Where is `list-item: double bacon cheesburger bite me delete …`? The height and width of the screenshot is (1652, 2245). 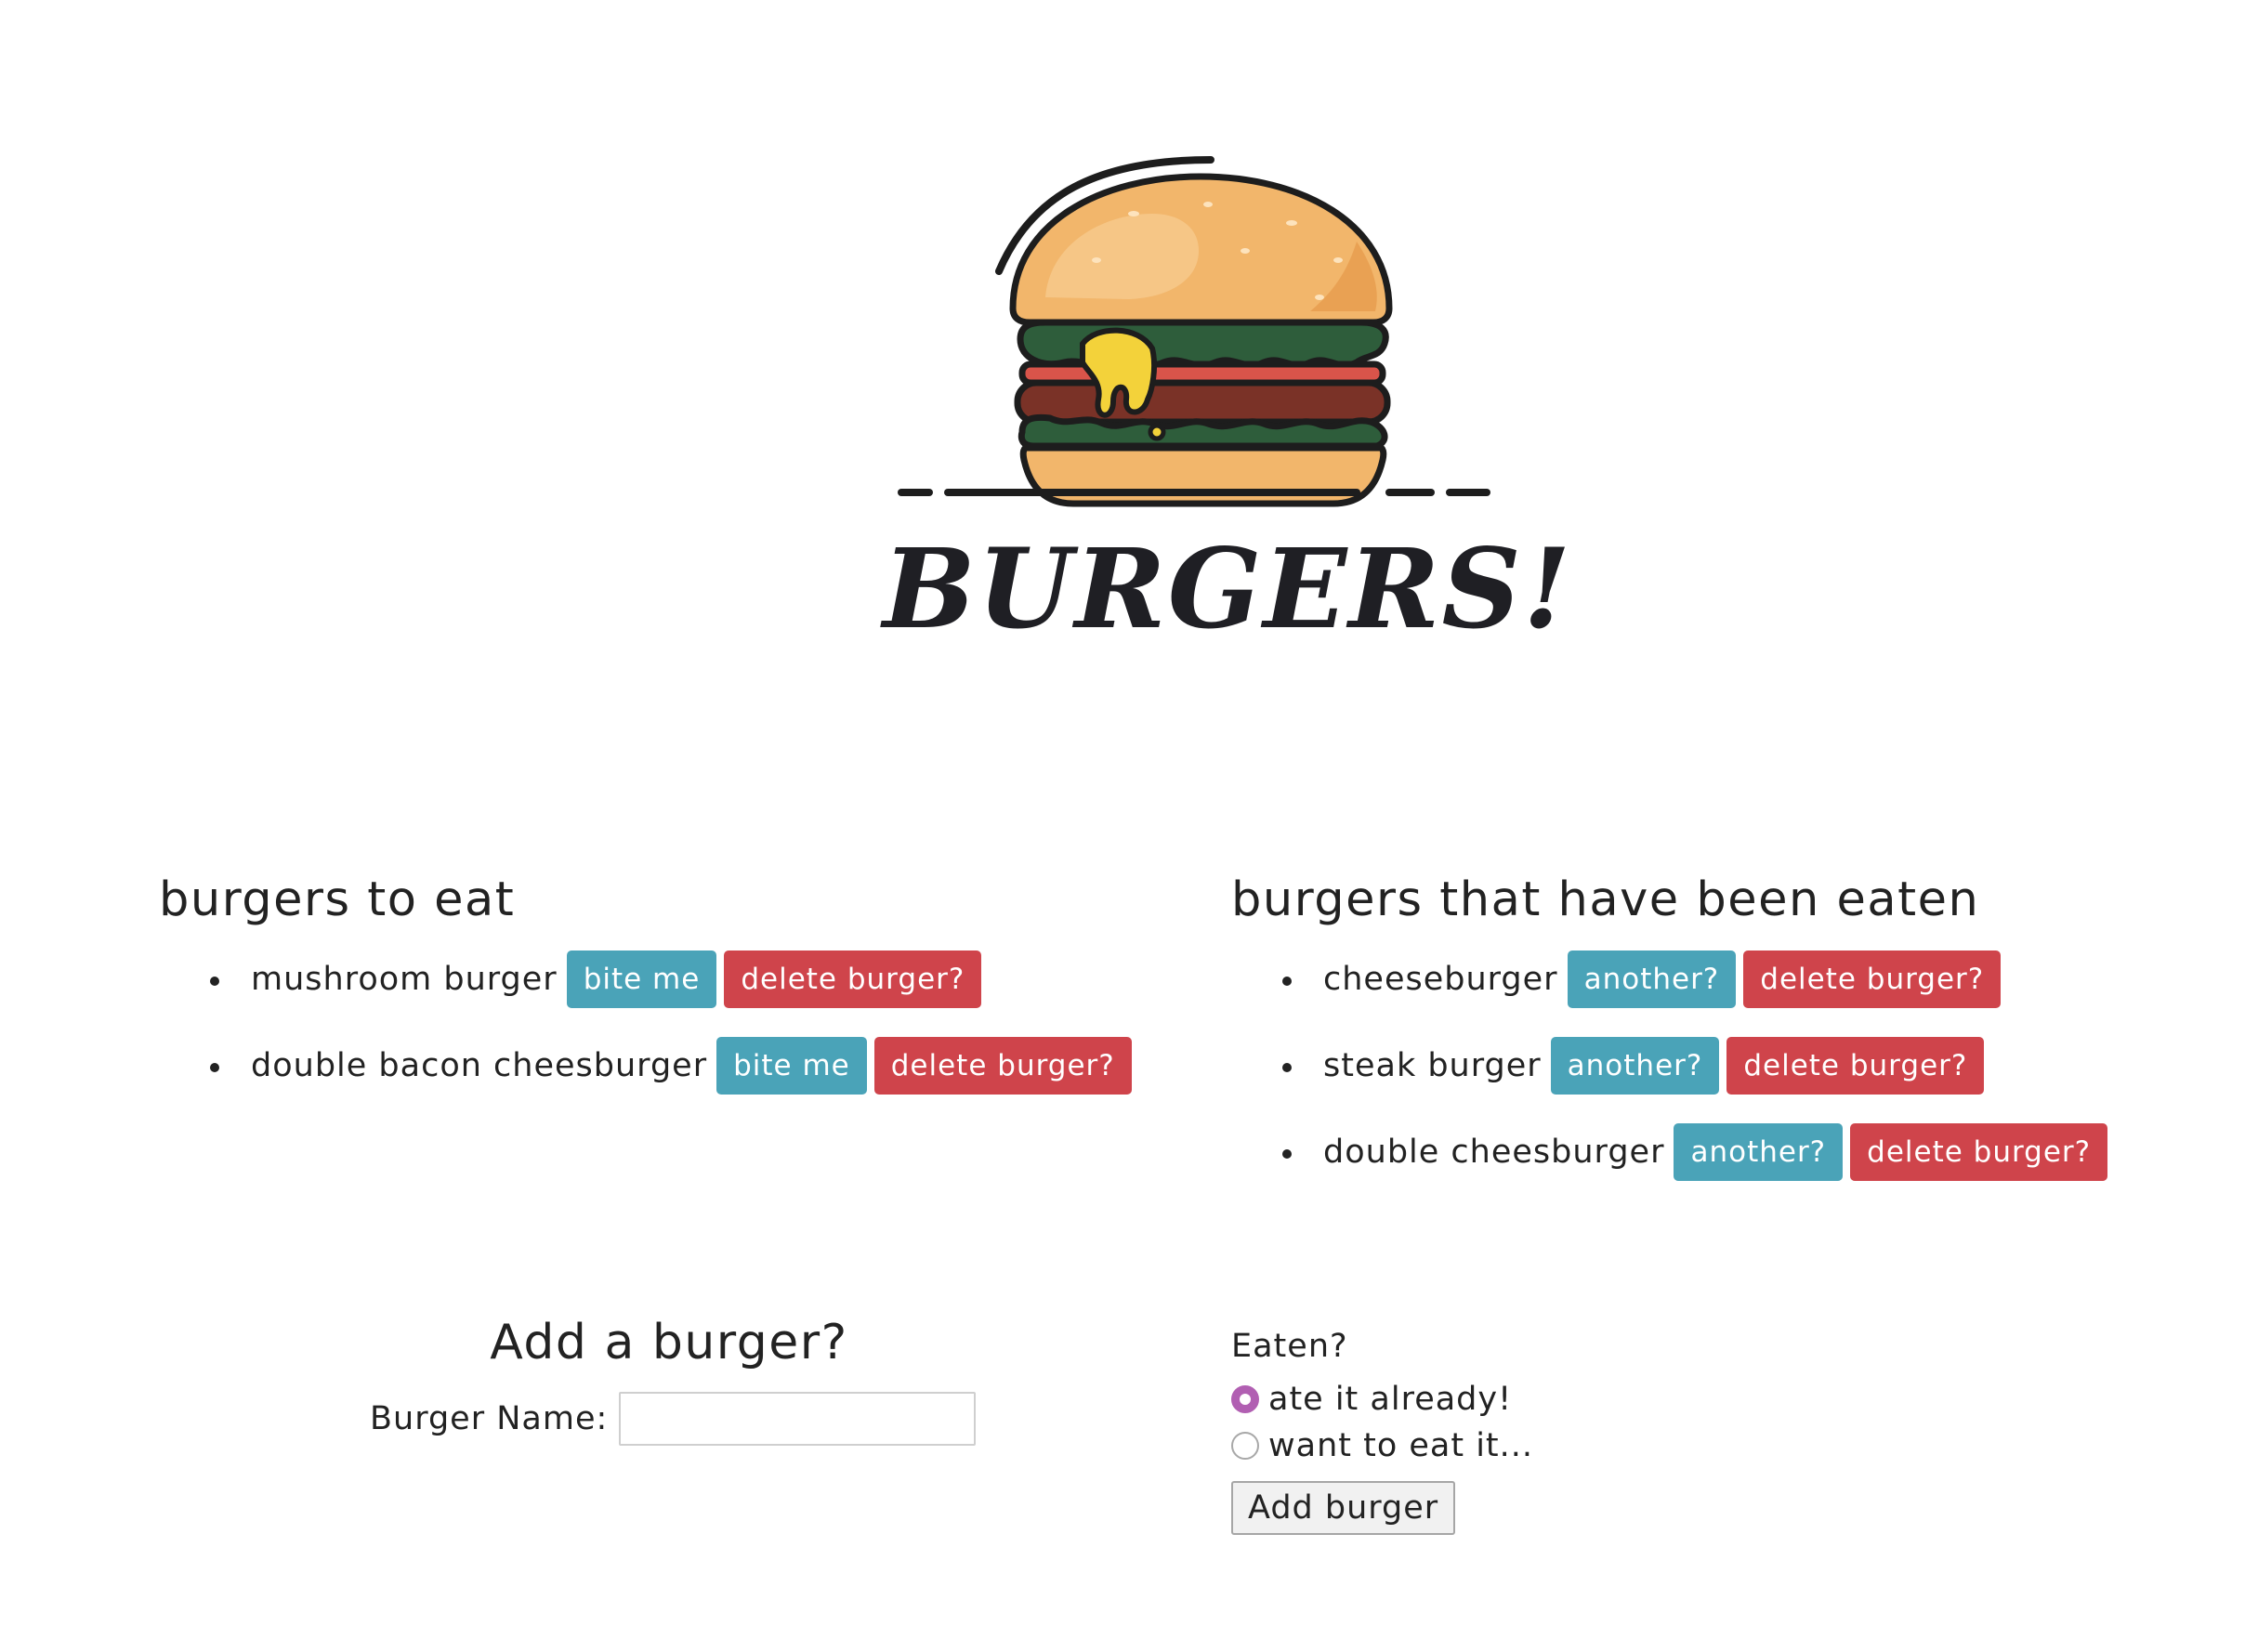 list-item: double bacon cheesburger bite me delete … is located at coordinates (651, 1065).